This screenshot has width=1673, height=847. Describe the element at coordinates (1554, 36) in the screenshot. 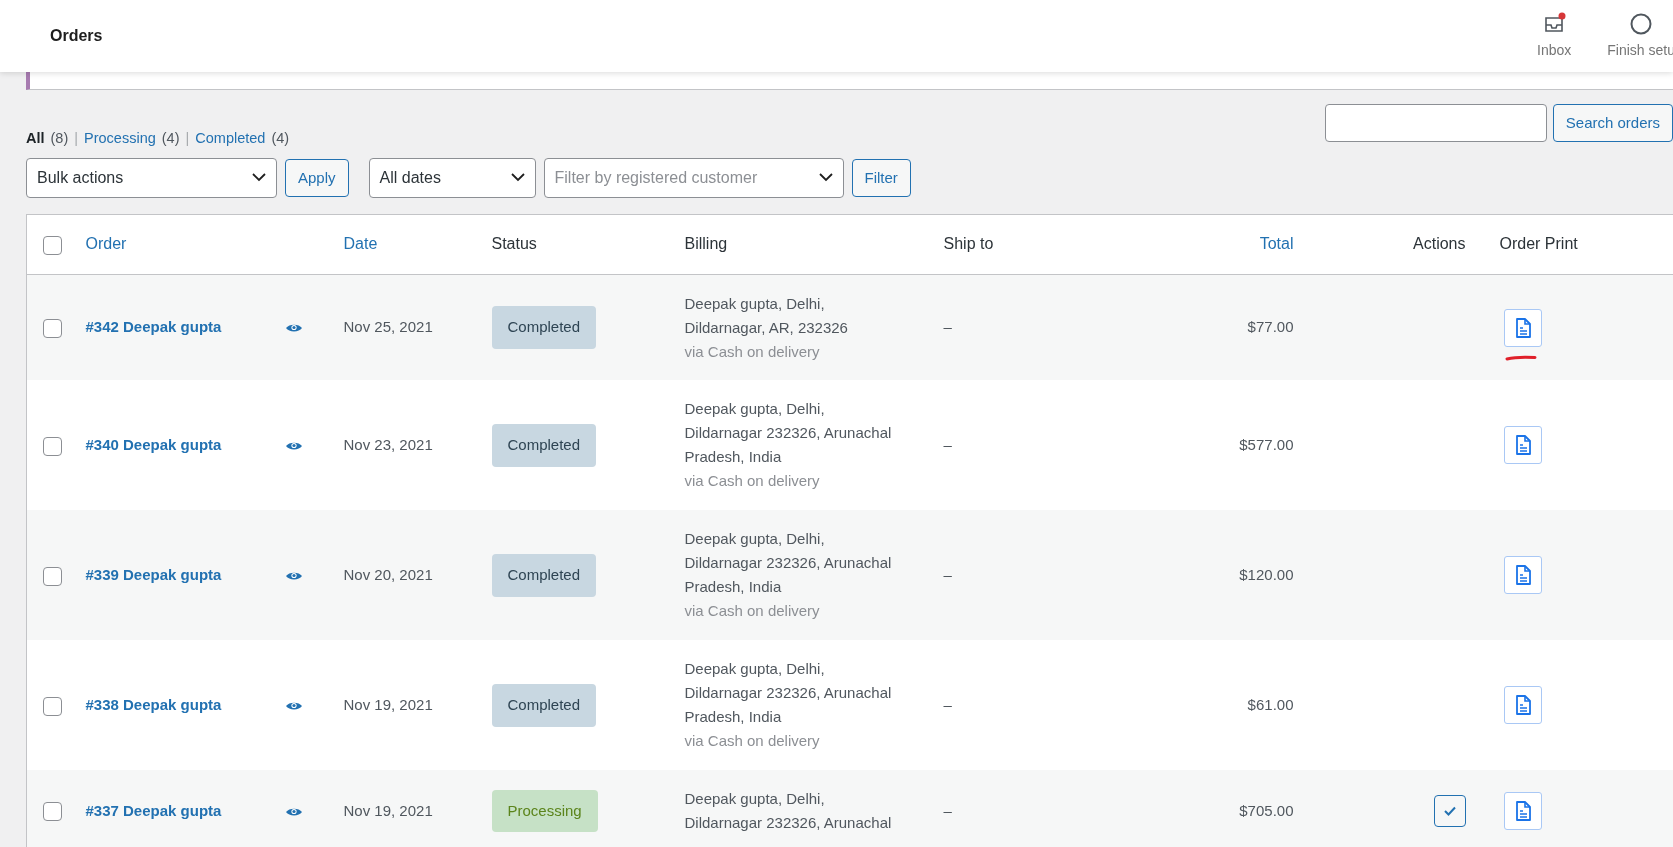

I see `inbox-button: Inbox` at that location.